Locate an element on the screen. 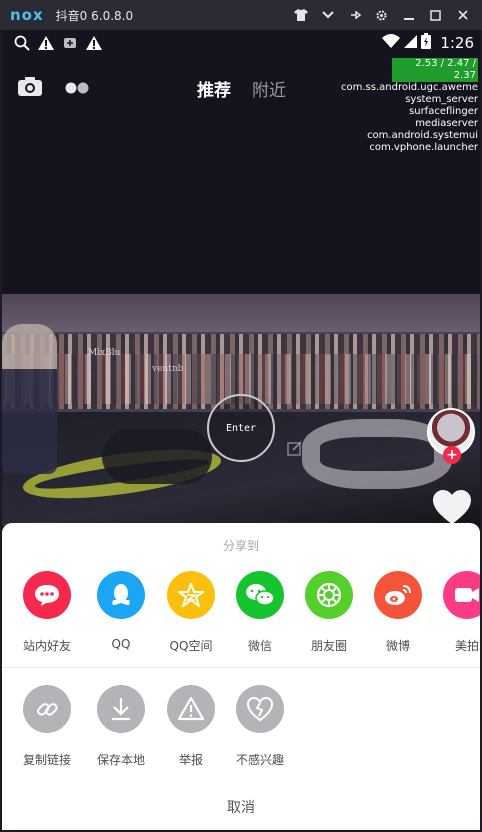 The image size is (482, 832). share-qq-button: QQ is located at coordinates (121, 621).